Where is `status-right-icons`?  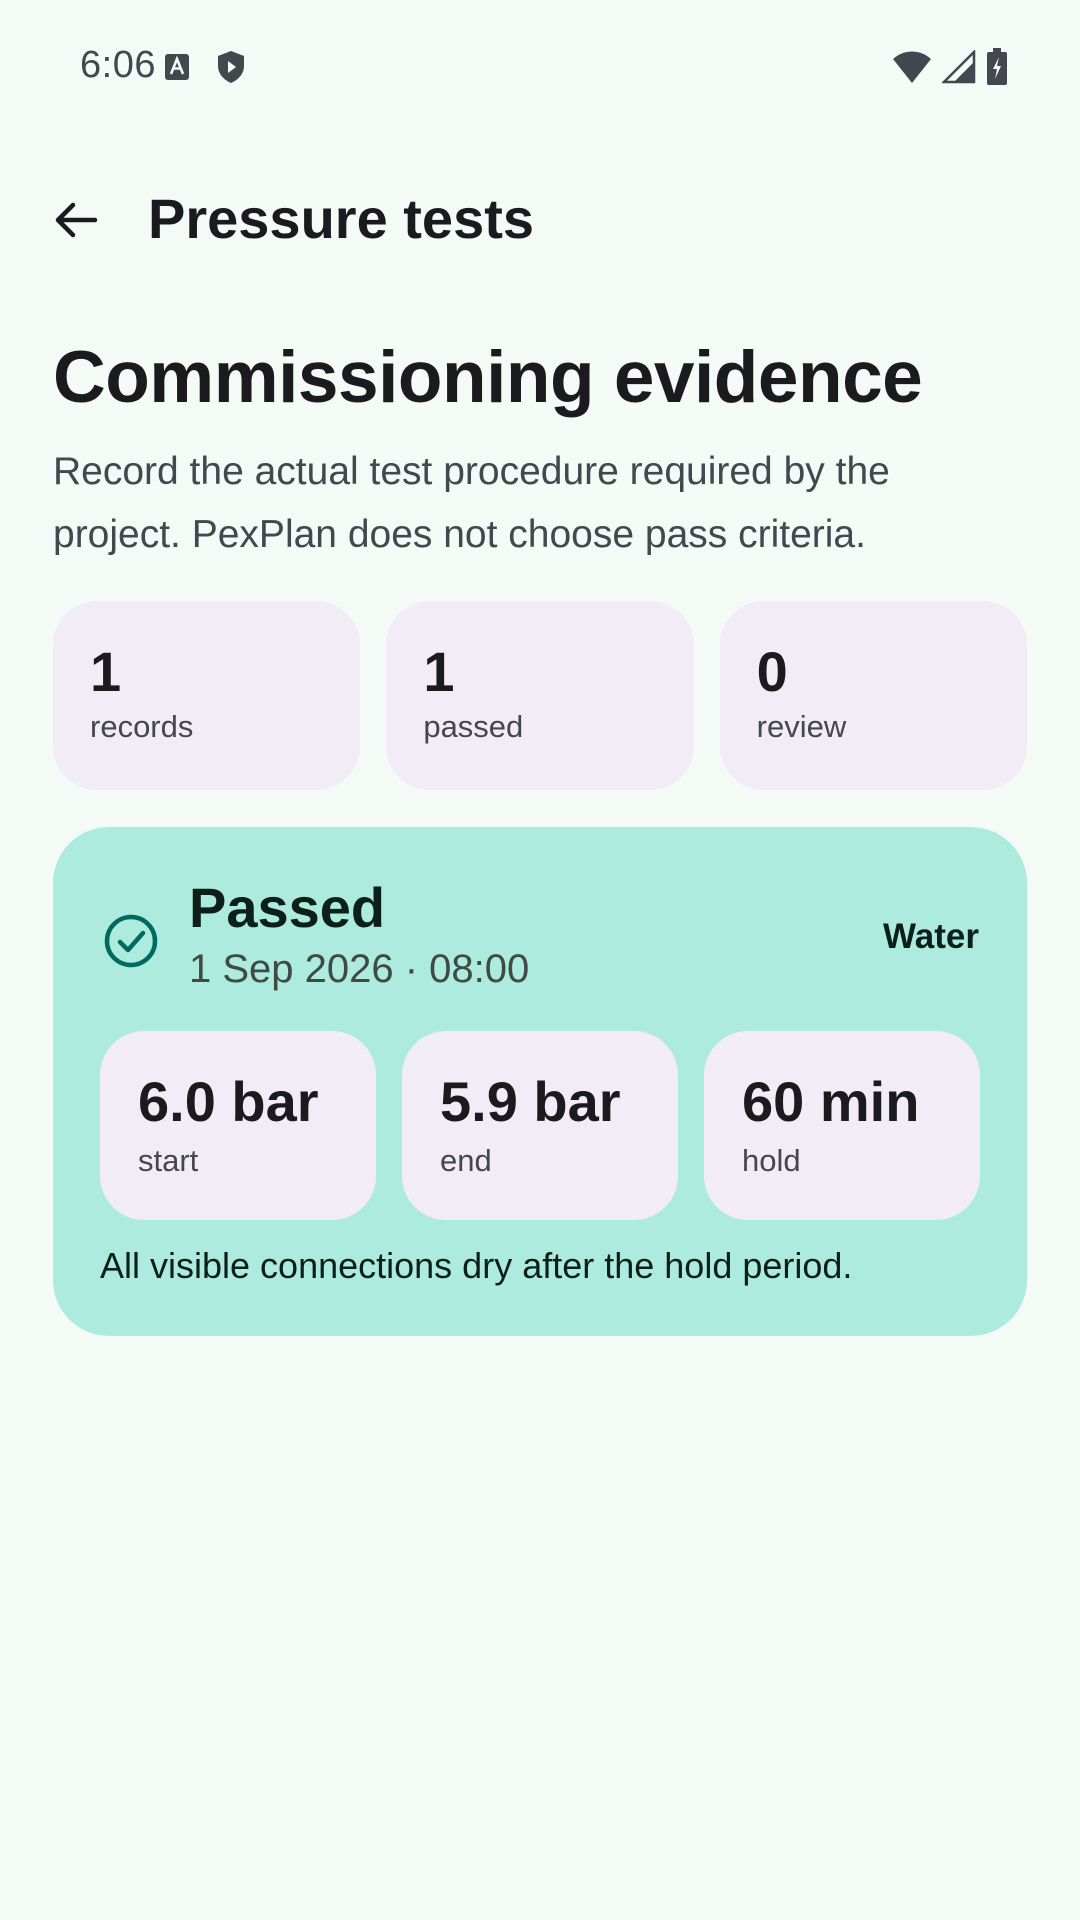
status-right-icons is located at coordinates (950, 67).